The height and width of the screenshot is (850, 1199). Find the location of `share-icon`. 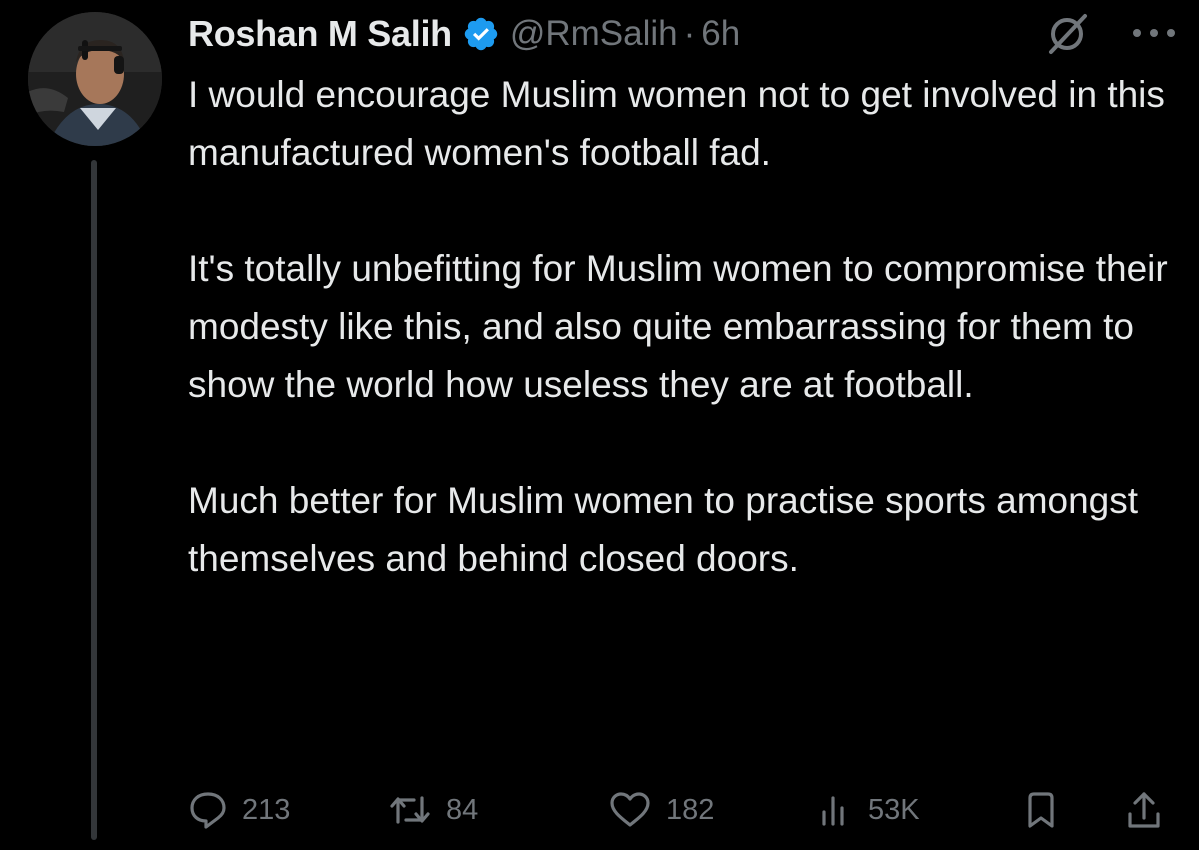

share-icon is located at coordinates (1144, 810).